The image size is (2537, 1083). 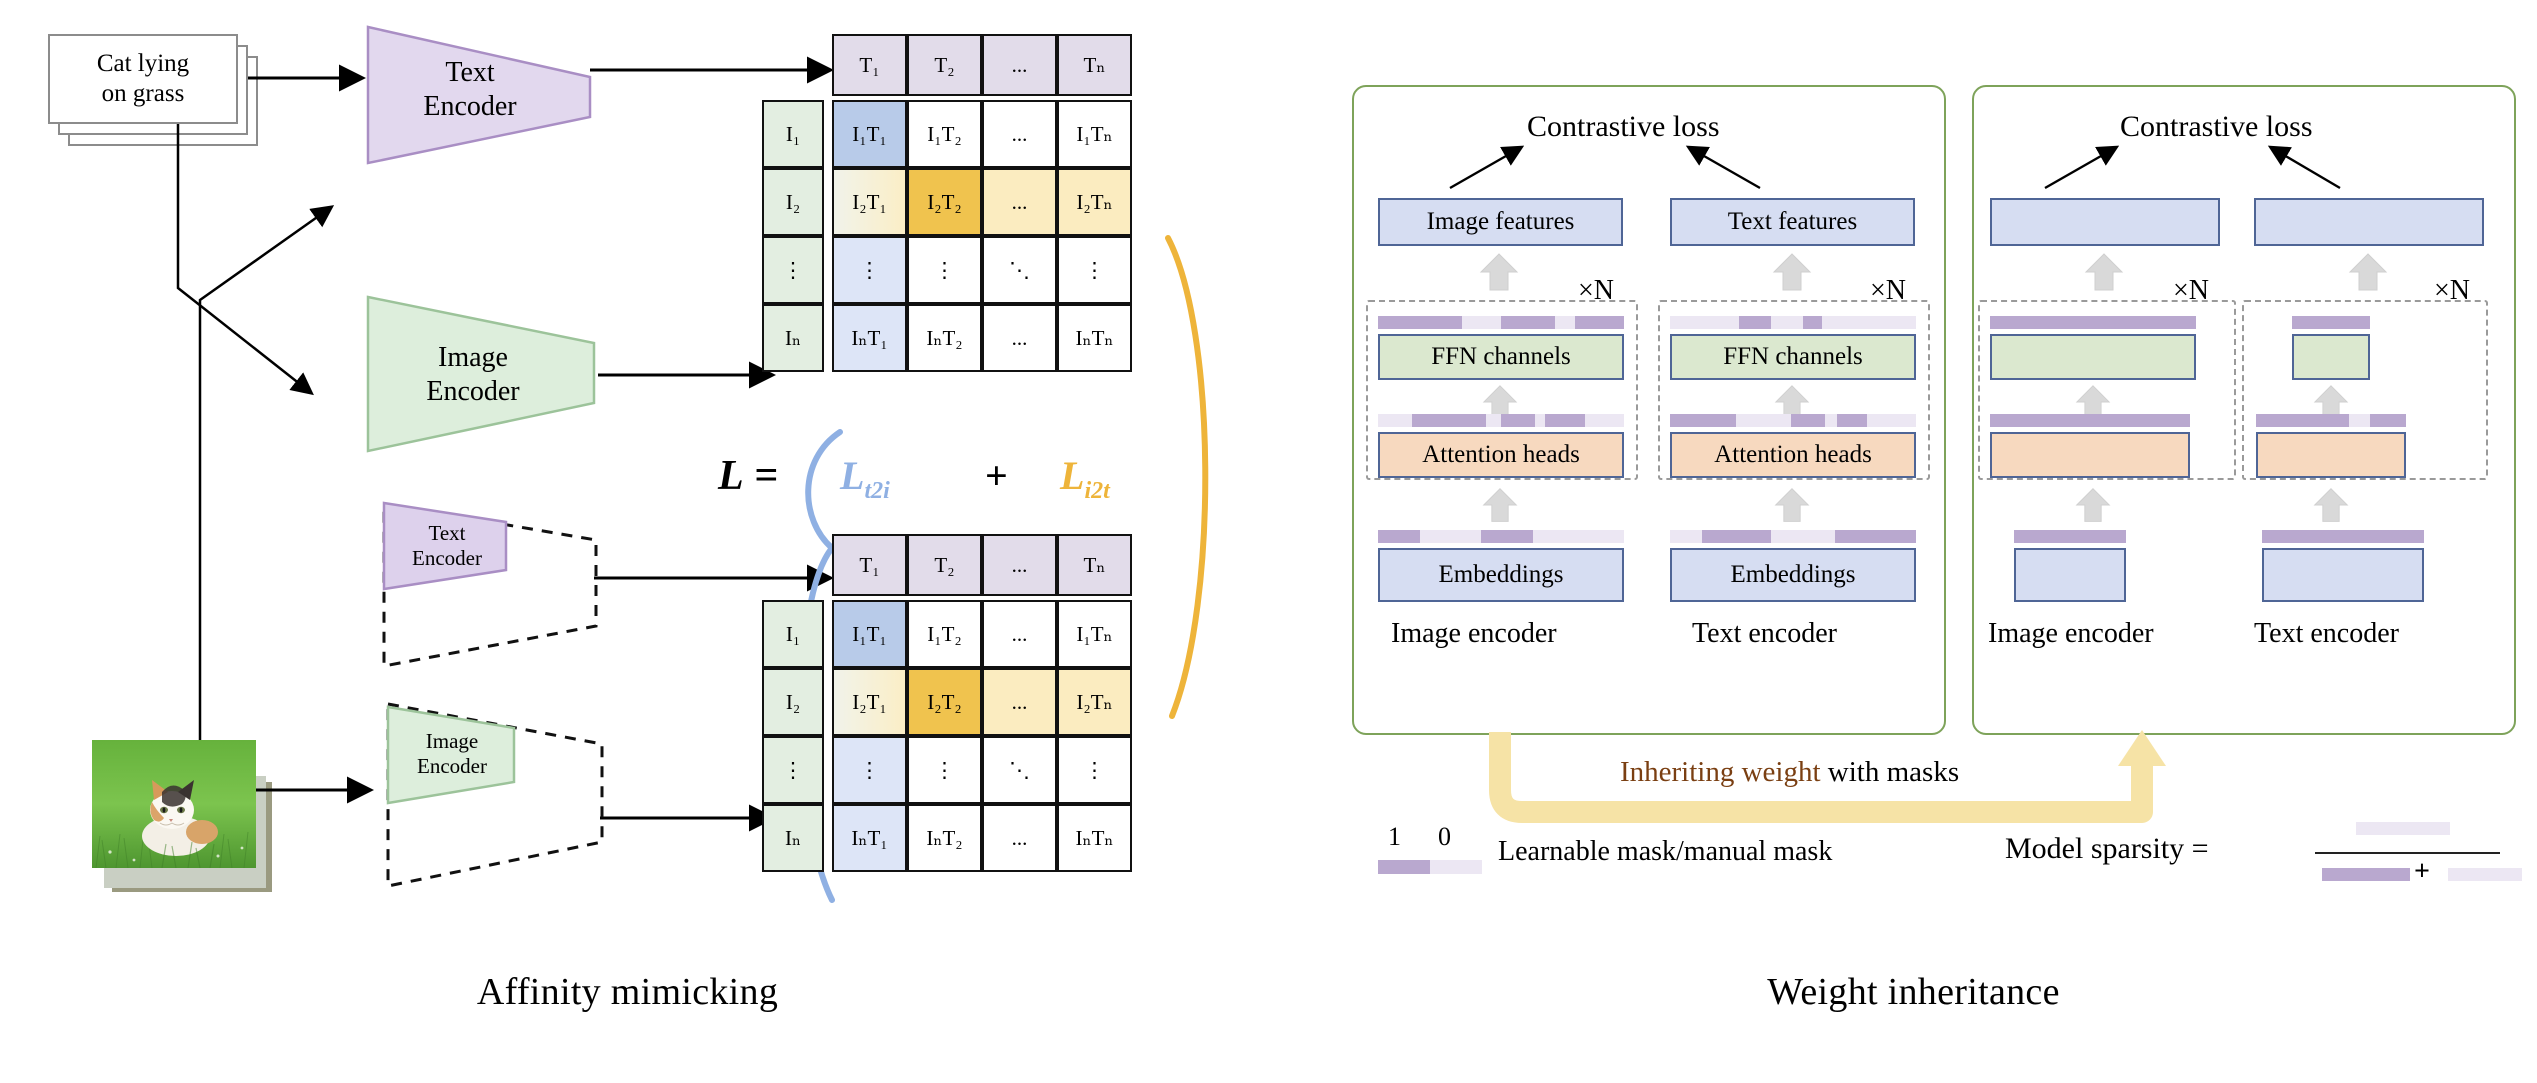 I want to click on student-image-attention-box, so click(x=2090, y=455).